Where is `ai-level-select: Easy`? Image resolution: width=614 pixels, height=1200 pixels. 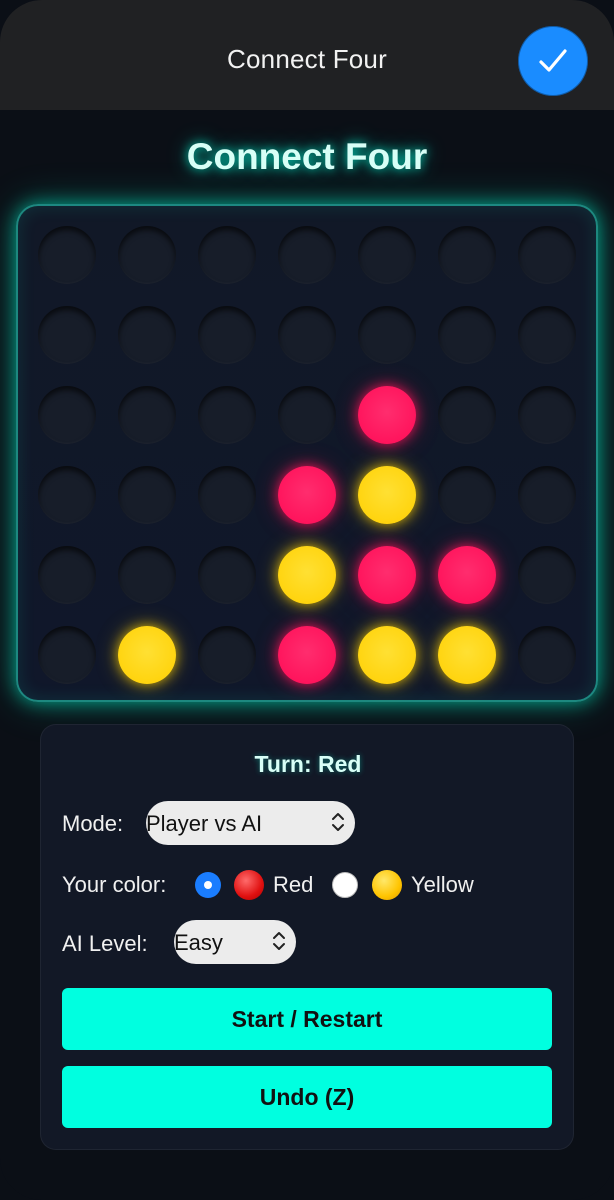 ai-level-select: Easy is located at coordinates (235, 942).